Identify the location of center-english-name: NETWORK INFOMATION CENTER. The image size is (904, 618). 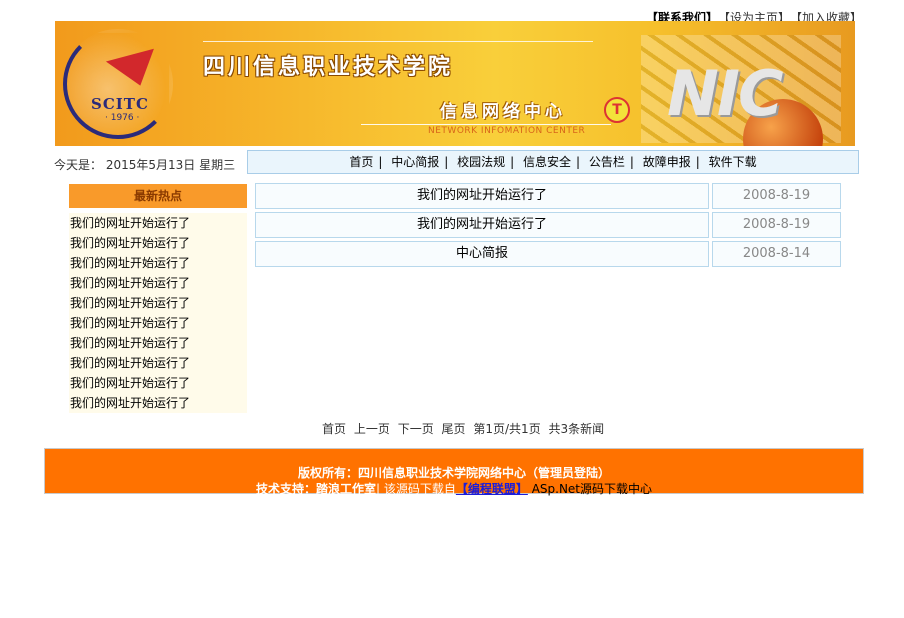
(507, 131).